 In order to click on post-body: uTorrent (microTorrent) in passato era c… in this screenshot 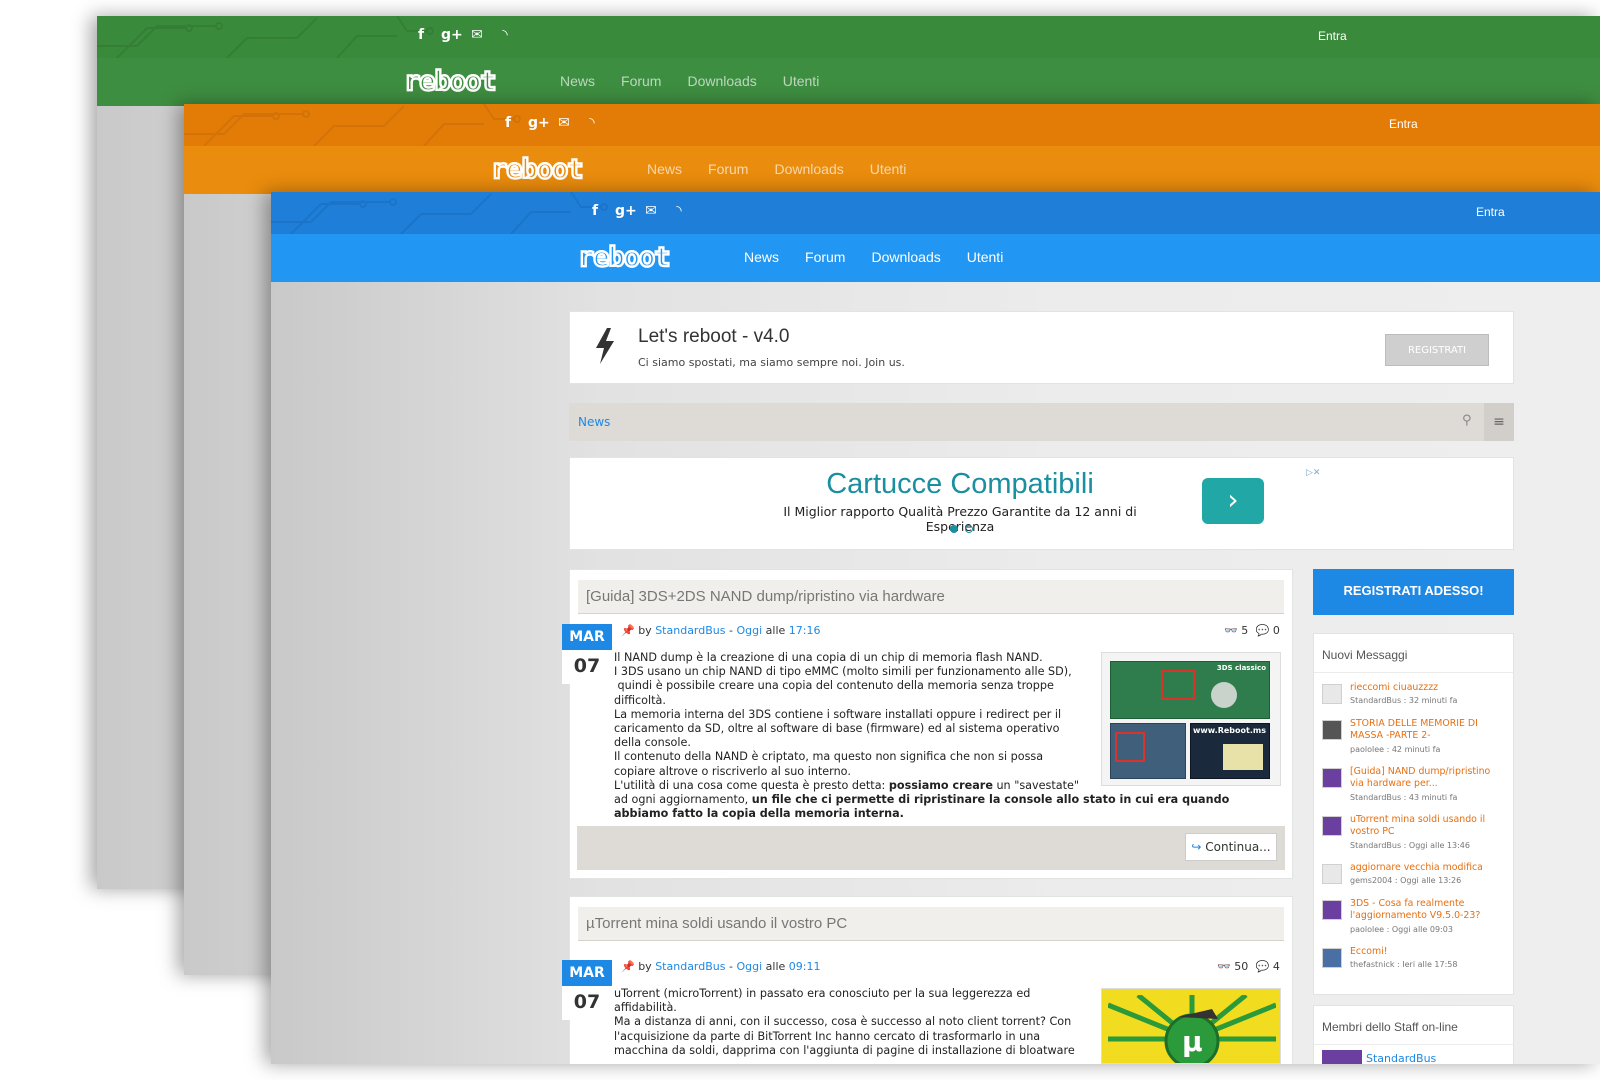, I will do `click(844, 1022)`.